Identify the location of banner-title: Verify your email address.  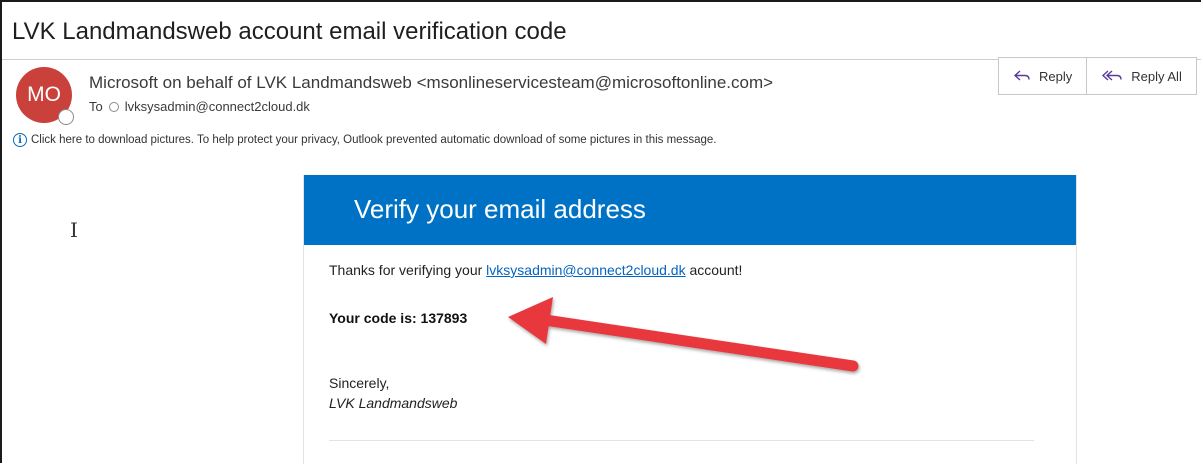
(500, 209).